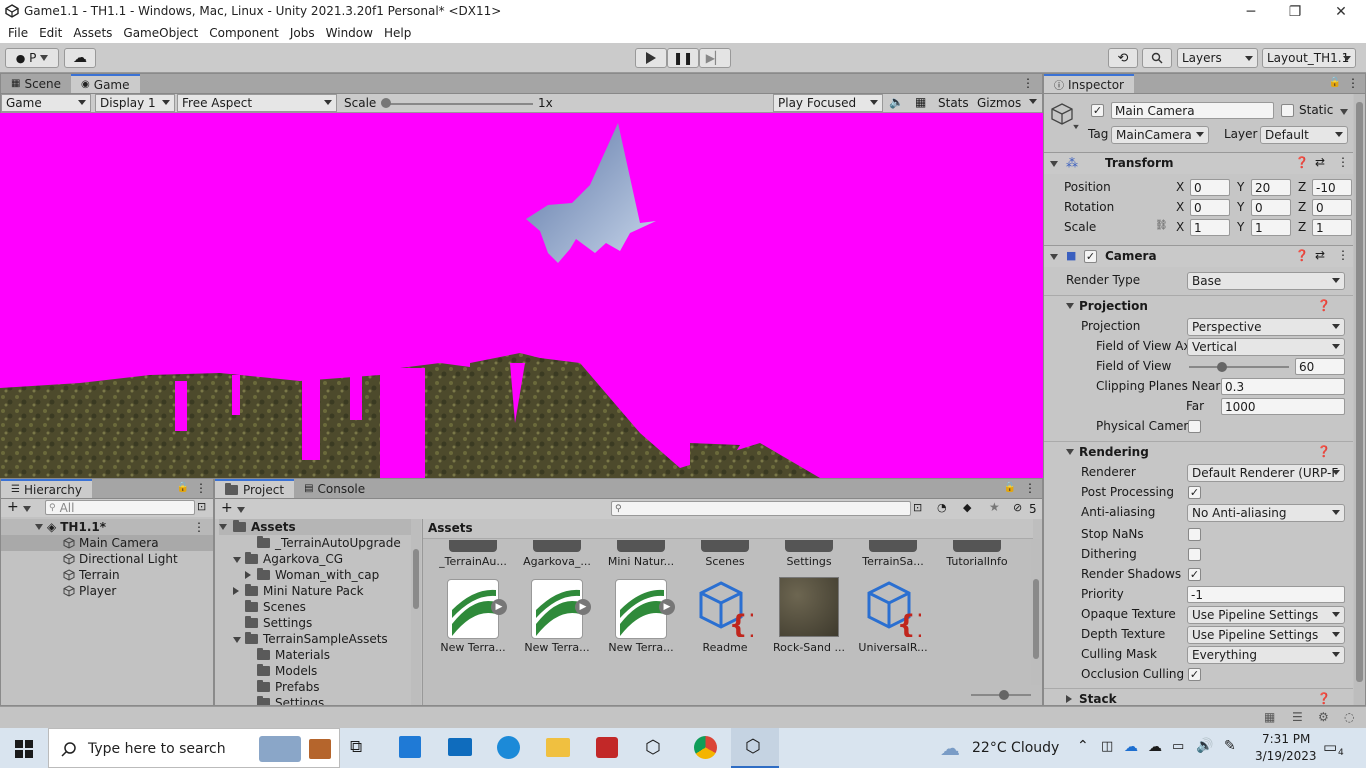 This screenshot has height=768, width=1366. Describe the element at coordinates (255, 488) in the screenshot. I see `tab-project: Project` at that location.